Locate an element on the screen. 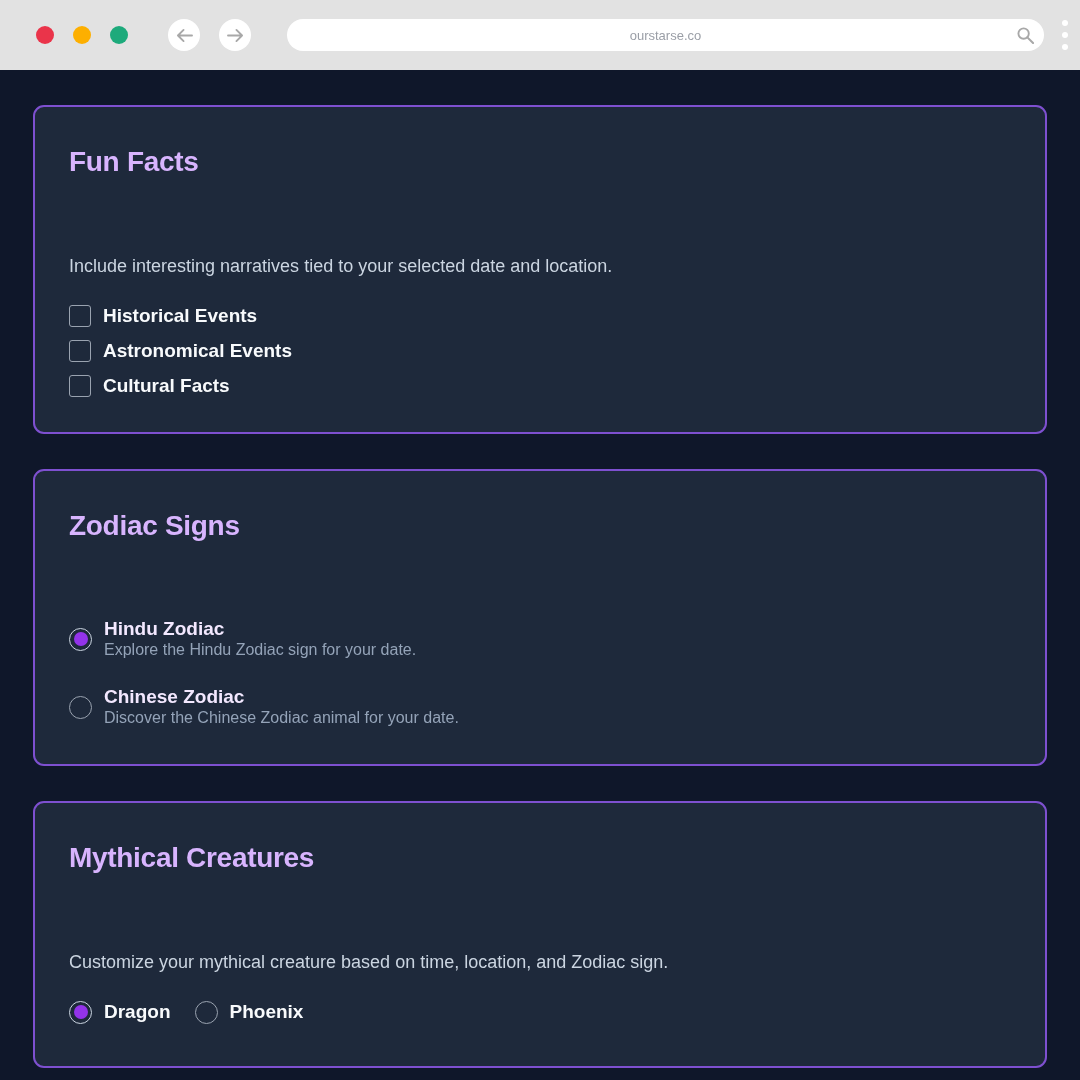  forward-button is located at coordinates (235, 35).